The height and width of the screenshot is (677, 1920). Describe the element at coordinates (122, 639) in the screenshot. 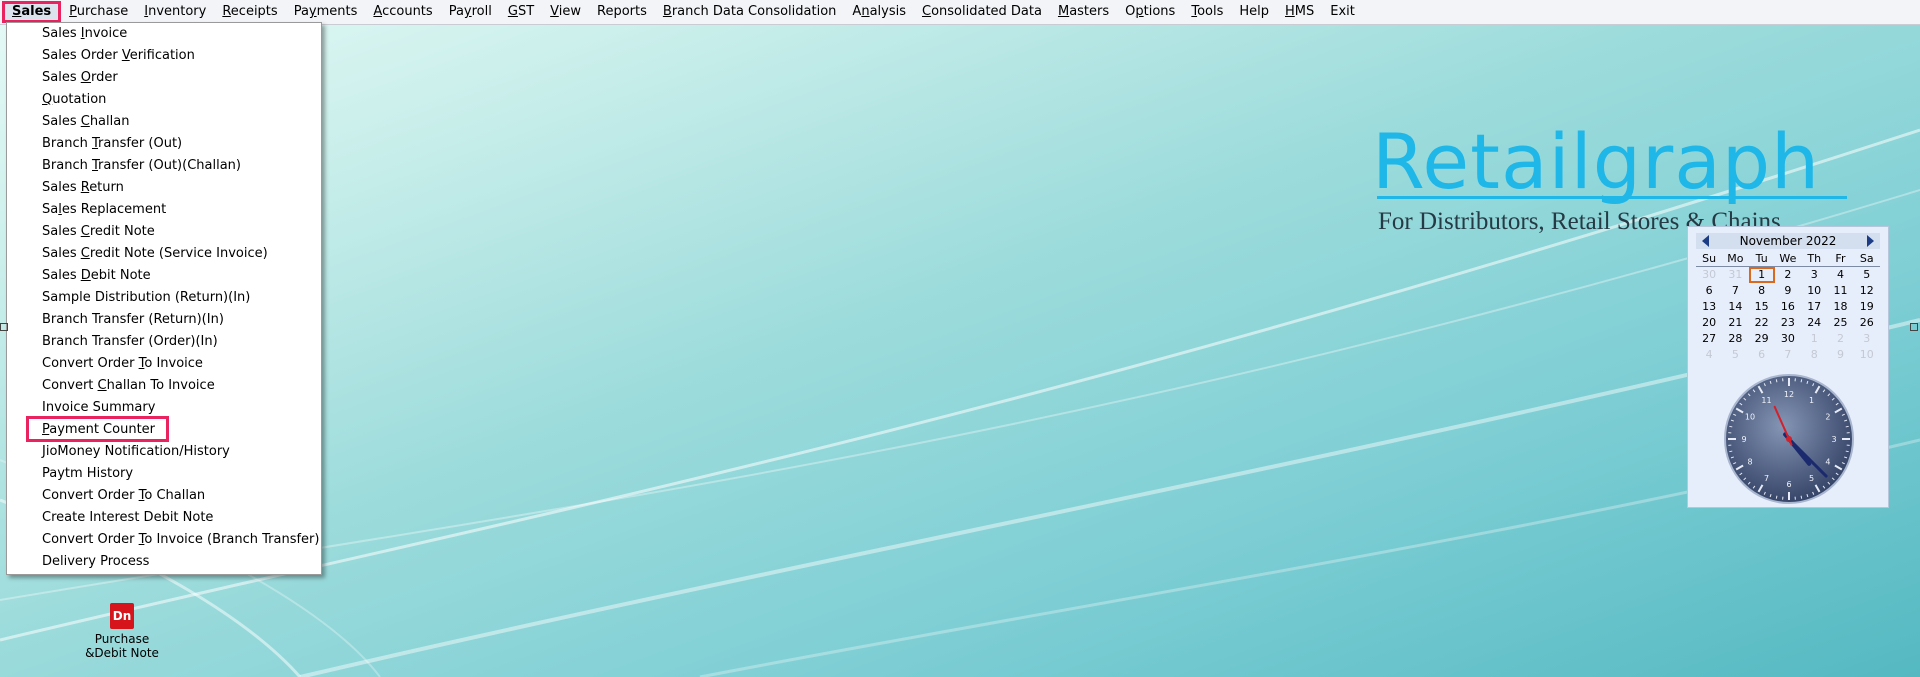

I see `shortcut-label-line1: Purchase` at that location.